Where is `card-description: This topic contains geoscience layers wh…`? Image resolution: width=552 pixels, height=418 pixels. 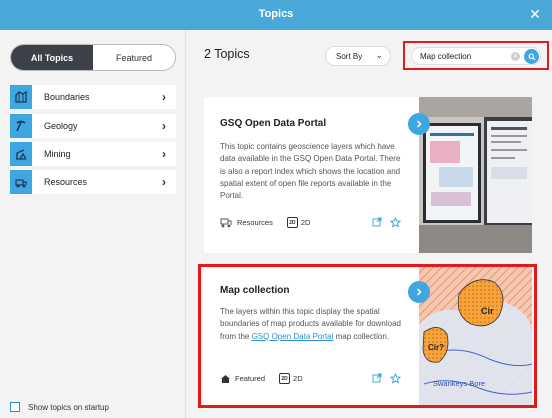 card-description: This topic contains geoscience layers wh… is located at coordinates (310, 171).